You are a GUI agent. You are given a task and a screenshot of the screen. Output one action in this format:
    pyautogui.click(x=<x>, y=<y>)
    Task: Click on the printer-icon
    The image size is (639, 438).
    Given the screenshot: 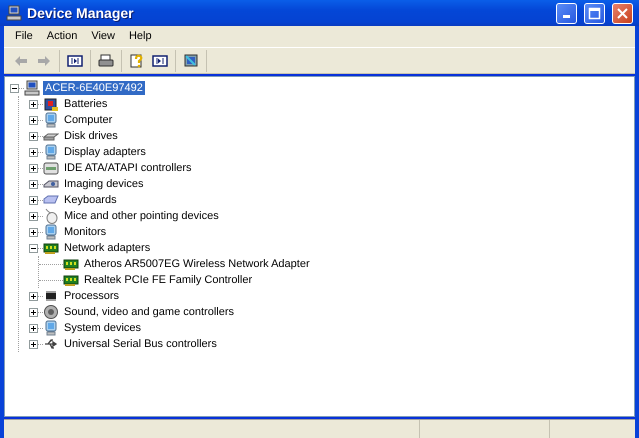 What is the action you would take?
    pyautogui.click(x=106, y=60)
    